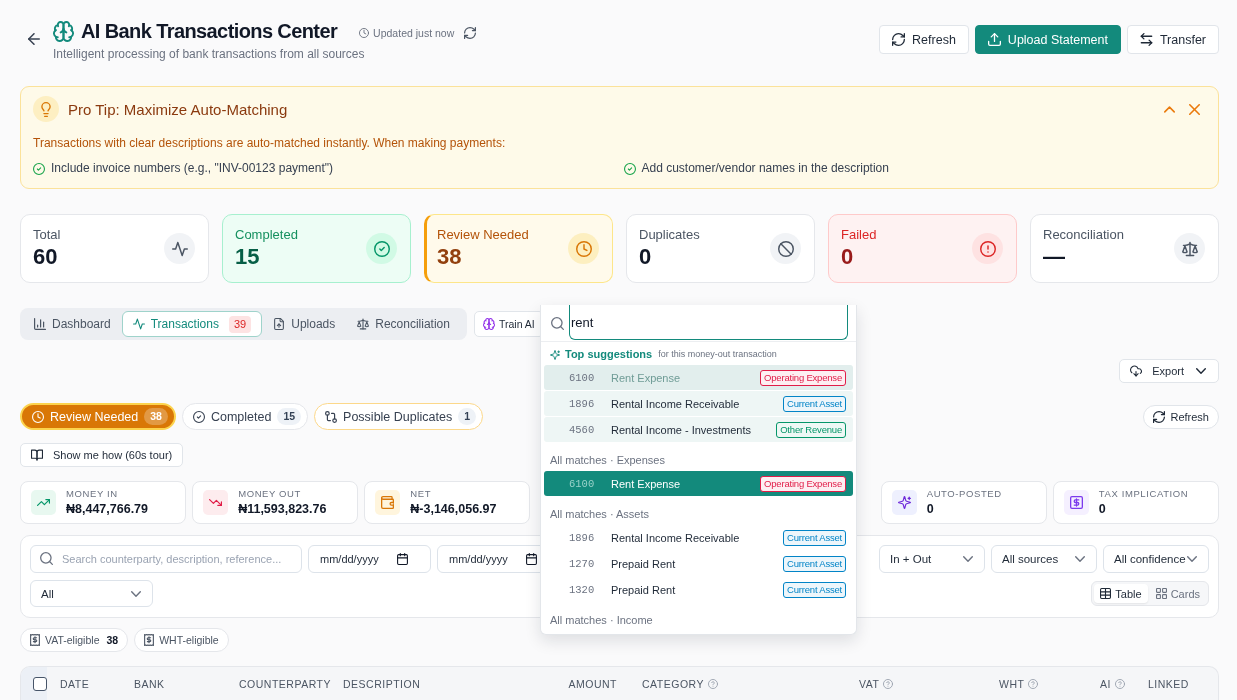  I want to click on tab: Transactions 39, so click(192, 324).